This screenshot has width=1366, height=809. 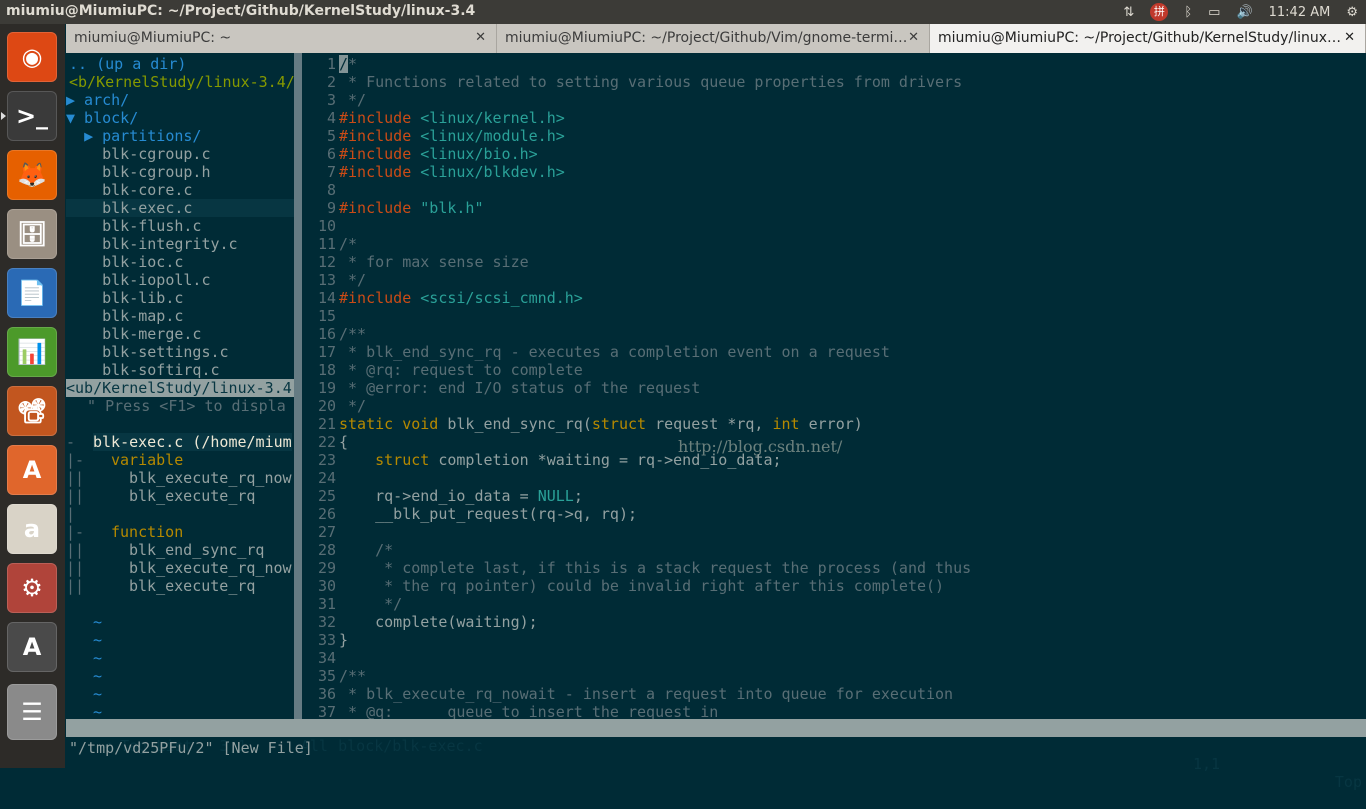 I want to click on code-line: 3 */, so click(x=334, y=100).